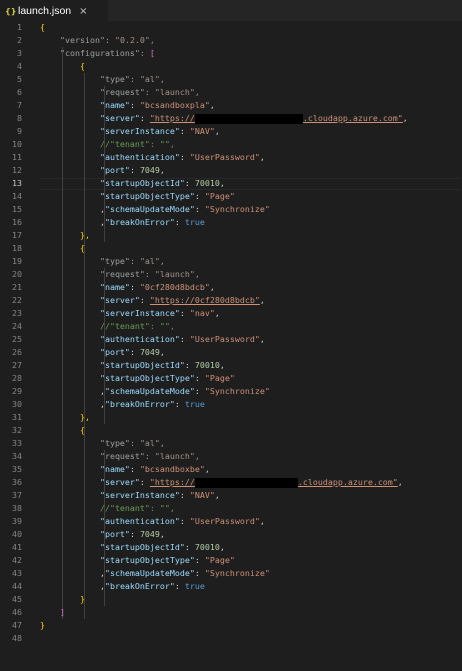 The height and width of the screenshot is (671, 462). Describe the element at coordinates (122, 92) in the screenshot. I see `json-key: "request"` at that location.